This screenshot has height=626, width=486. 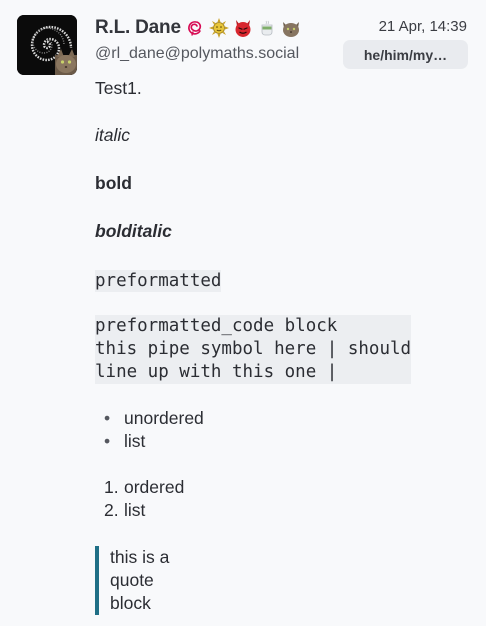 I want to click on list-number: 1., so click(x=111, y=487).